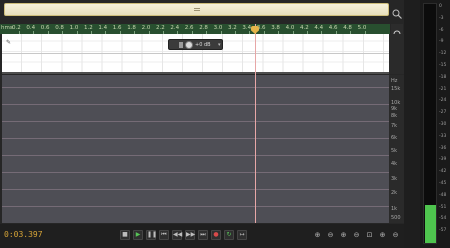 The width and height of the screenshot is (450, 248). What do you see at coordinates (443, 101) in the screenshot?
I see `meter-scale-label: -24` at bounding box center [443, 101].